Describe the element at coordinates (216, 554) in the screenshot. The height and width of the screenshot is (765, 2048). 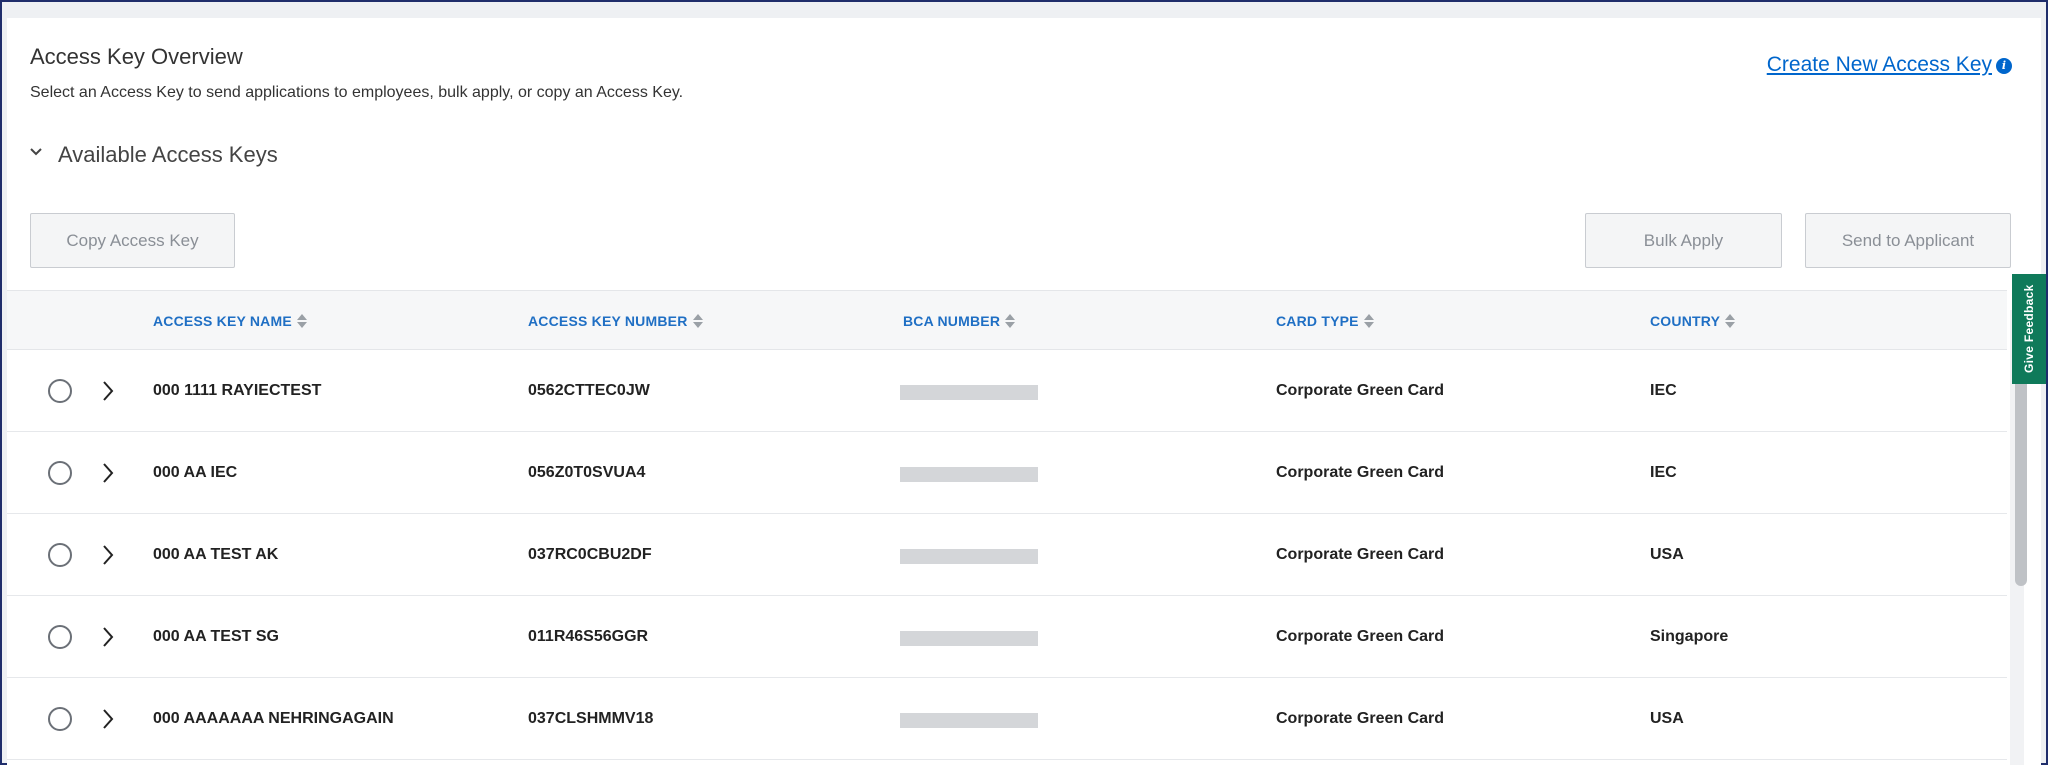
I see `access-key-name: 000 AA TEST AK` at that location.